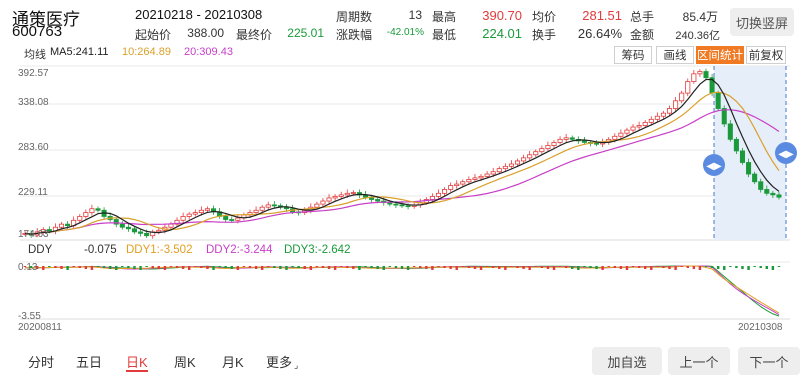 The height and width of the screenshot is (381, 800). I want to click on ddy1-value: DDY1:-3.502, so click(159, 250).